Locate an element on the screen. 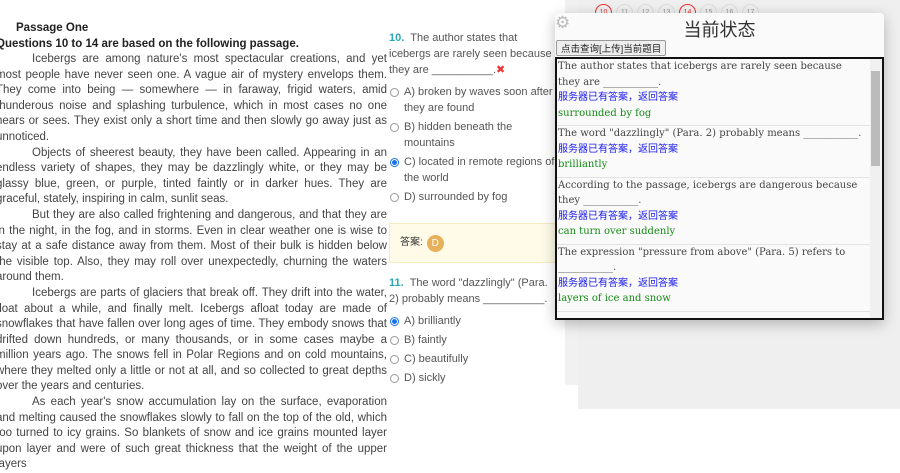 Image resolution: width=900 pixels, height=473 pixels. option-label: B) faintly is located at coordinates (425, 340).